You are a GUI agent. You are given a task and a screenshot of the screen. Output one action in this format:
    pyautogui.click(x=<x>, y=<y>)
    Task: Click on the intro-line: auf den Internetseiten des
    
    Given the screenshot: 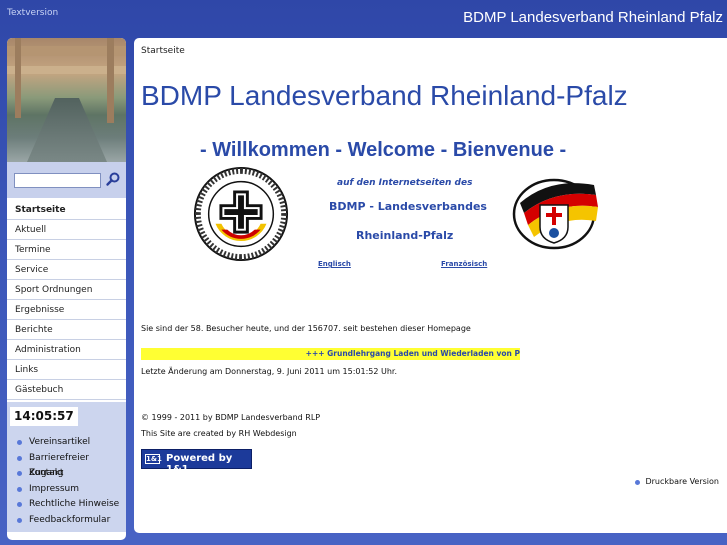 What is the action you would take?
    pyautogui.click(x=405, y=183)
    